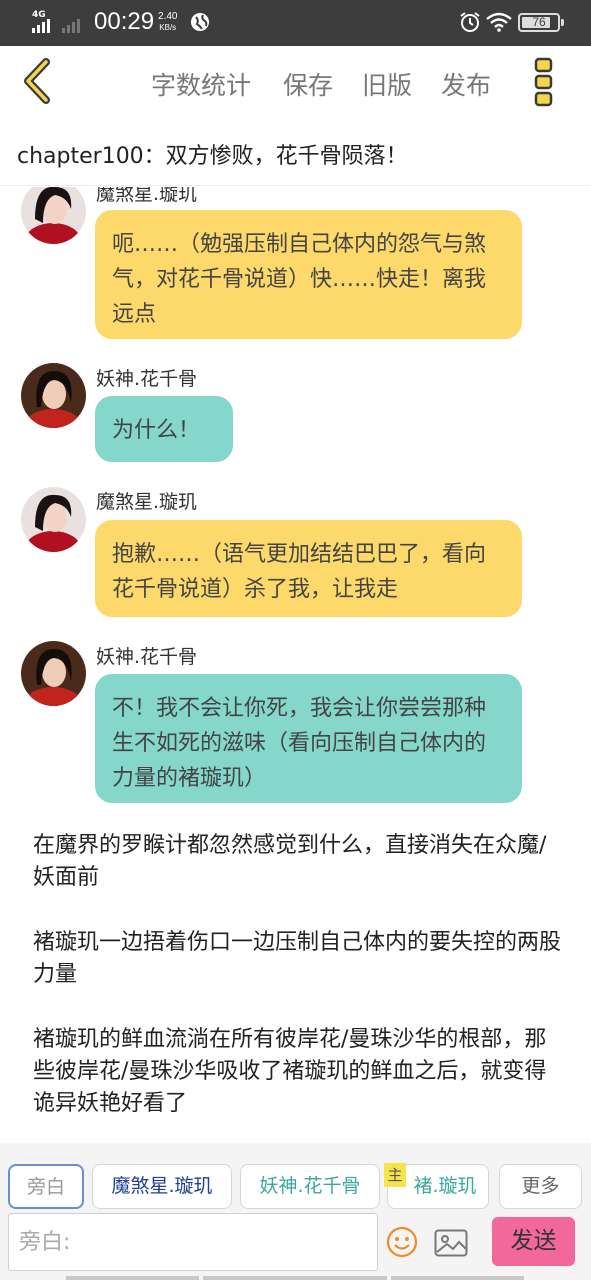 This screenshot has height=1280, width=591. Describe the element at coordinates (308, 568) in the screenshot. I see `message-bubble: 抱歉……（语气更加结结巴巴了，看向花千骨说道）杀了我，让我走` at that location.